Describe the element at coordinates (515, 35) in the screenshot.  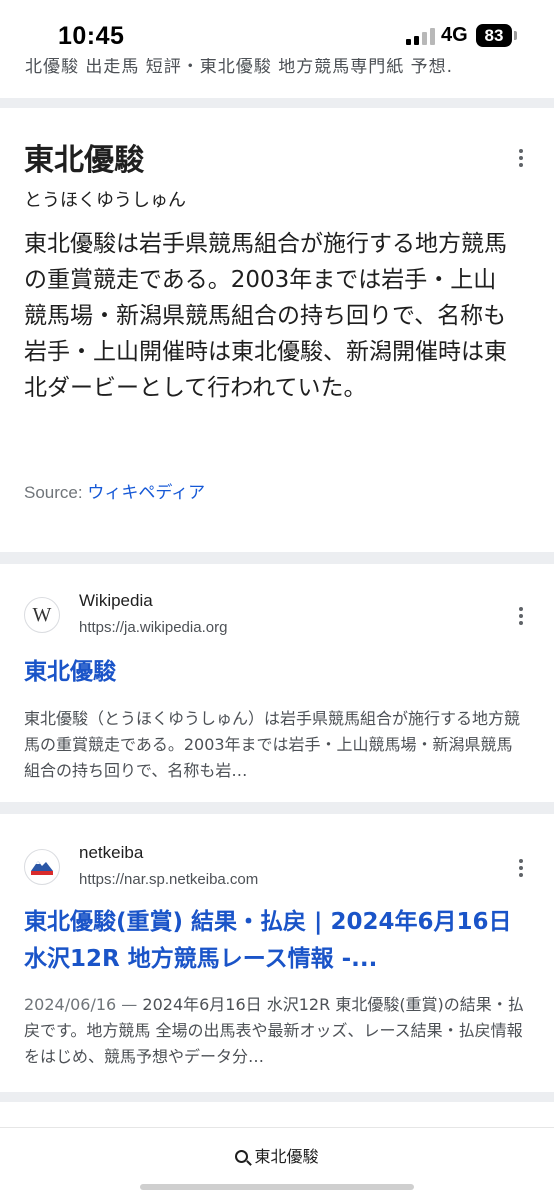
I see `battery-tip` at that location.